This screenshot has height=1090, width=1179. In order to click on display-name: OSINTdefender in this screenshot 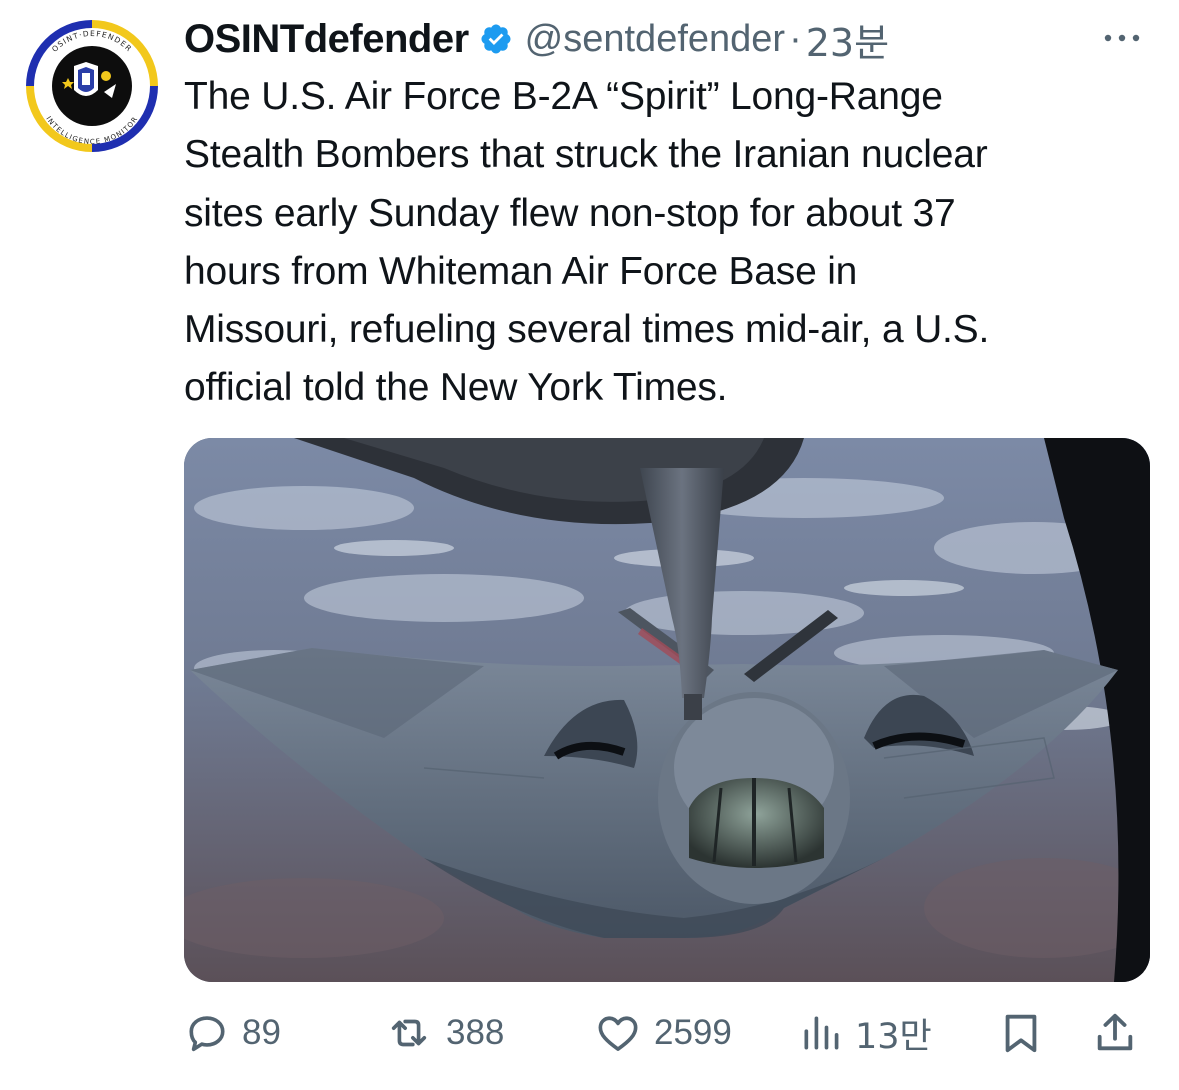, I will do `click(326, 39)`.